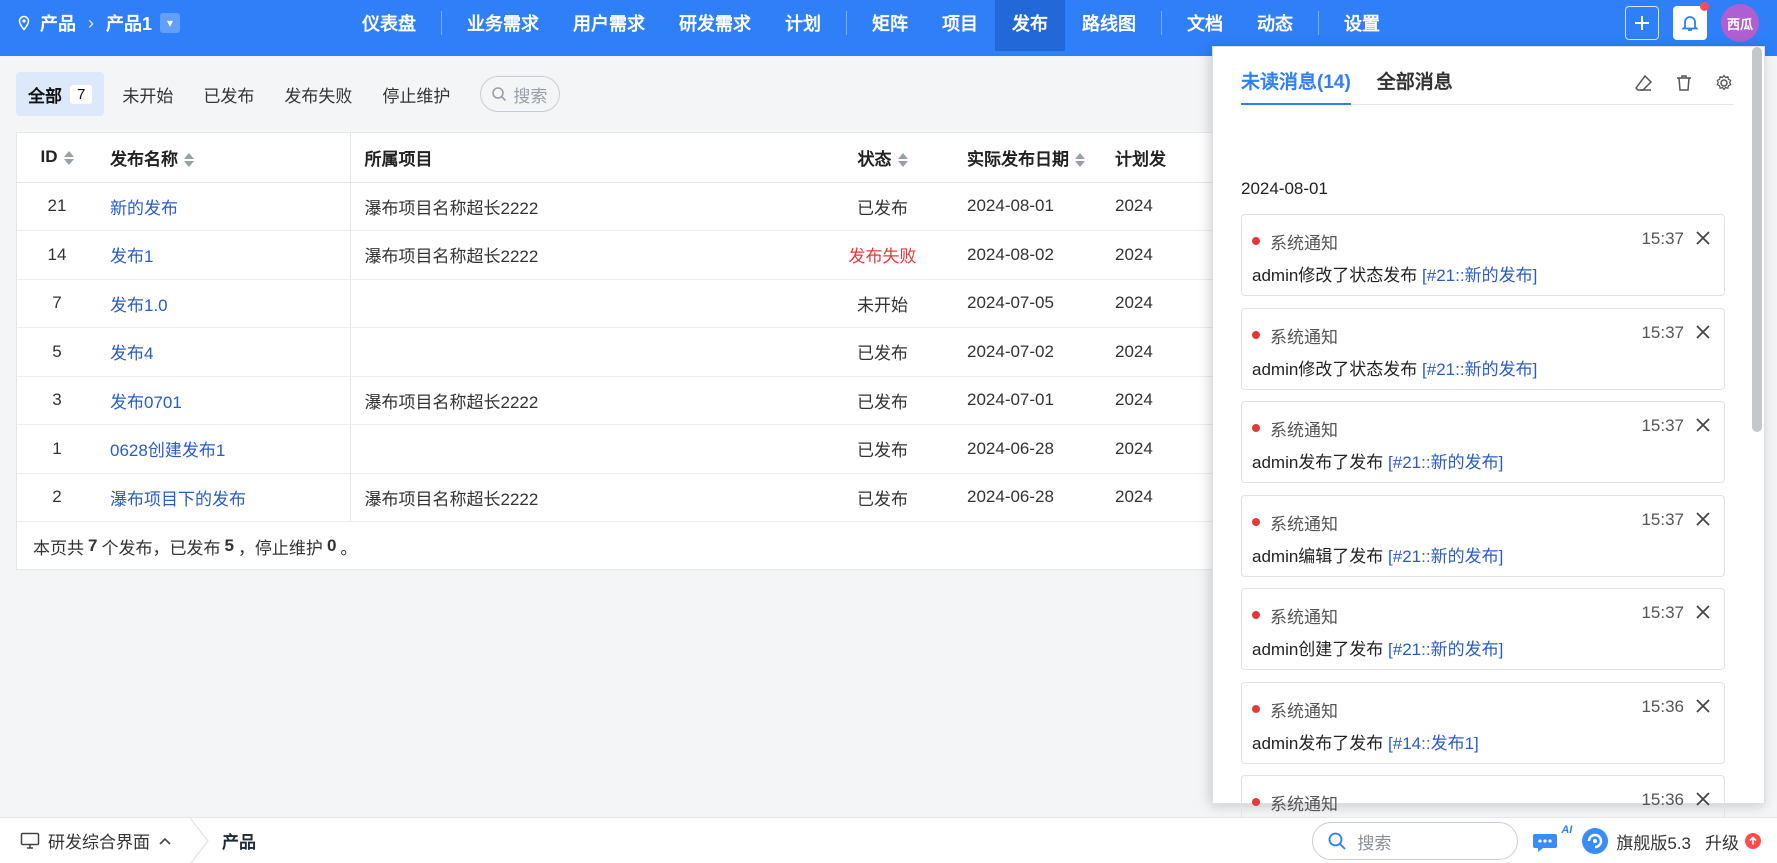  I want to click on table-search: 搜索, so click(520, 94).